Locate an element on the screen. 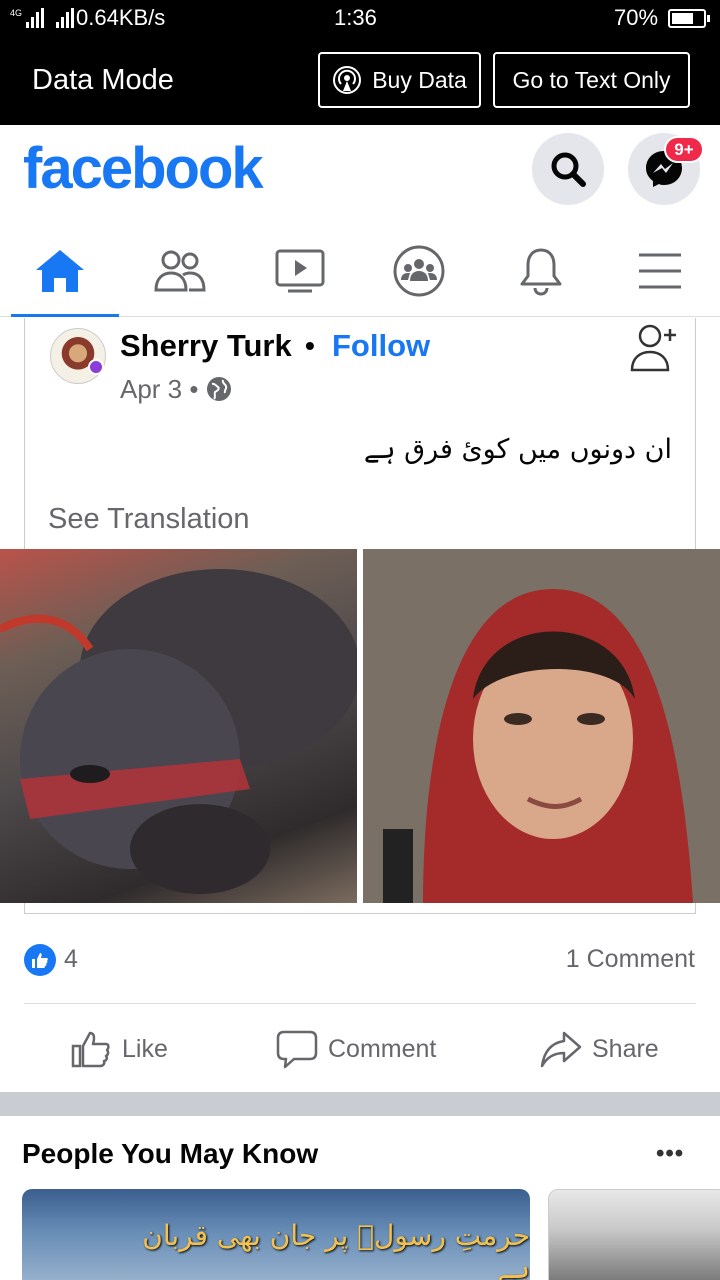  like-label: Like is located at coordinates (145, 1048).